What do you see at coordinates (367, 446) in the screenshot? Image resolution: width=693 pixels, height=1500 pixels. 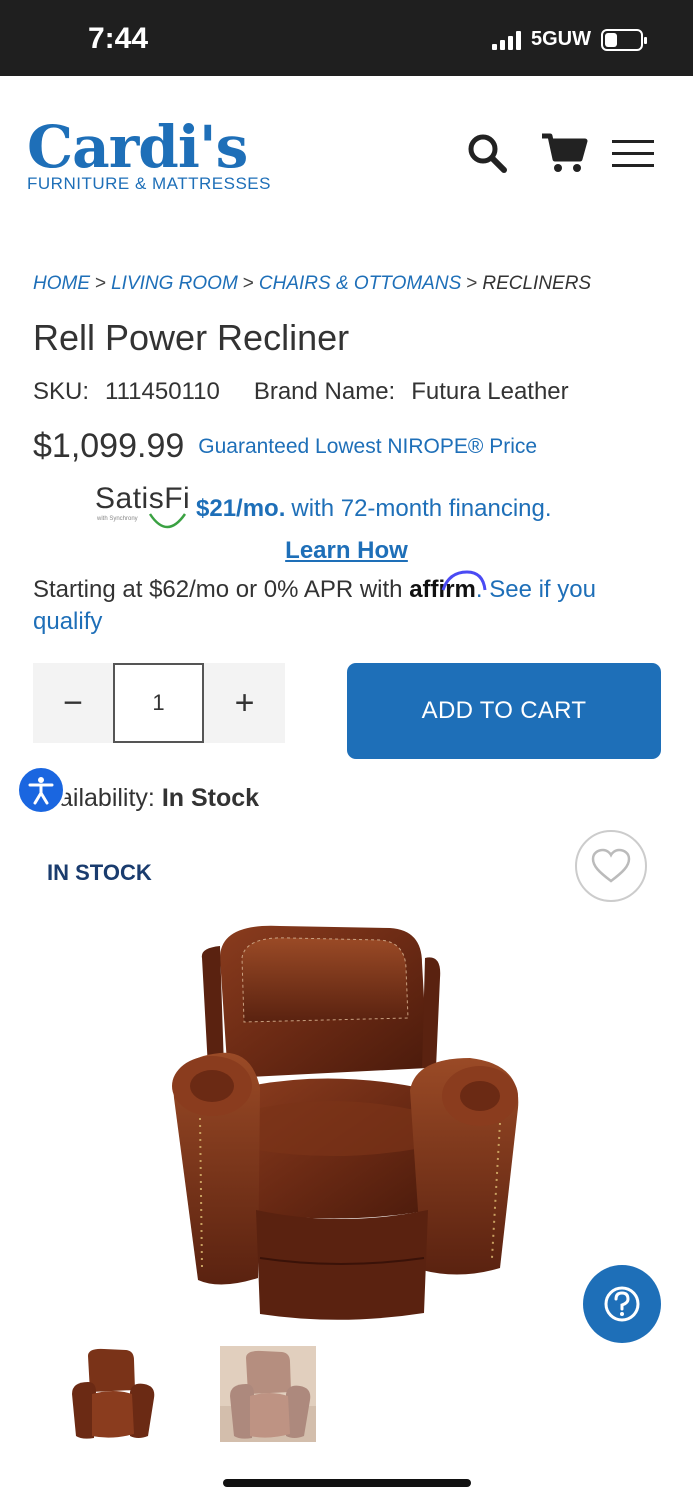 I see `price-guarantee-link: Guaranteed Lowest NIROPE® Price` at bounding box center [367, 446].